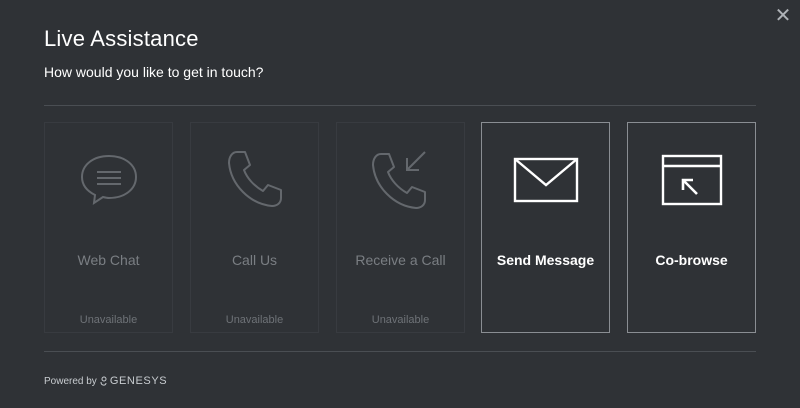  Describe the element at coordinates (138, 381) in the screenshot. I see `genesys-brand-text: GENESYS` at that location.